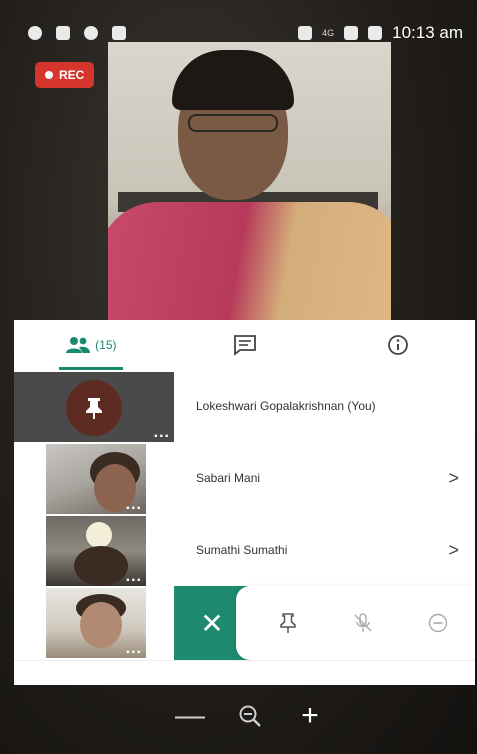 This screenshot has width=477, height=754. What do you see at coordinates (119, 33) in the screenshot?
I see `app-icon` at bounding box center [119, 33].